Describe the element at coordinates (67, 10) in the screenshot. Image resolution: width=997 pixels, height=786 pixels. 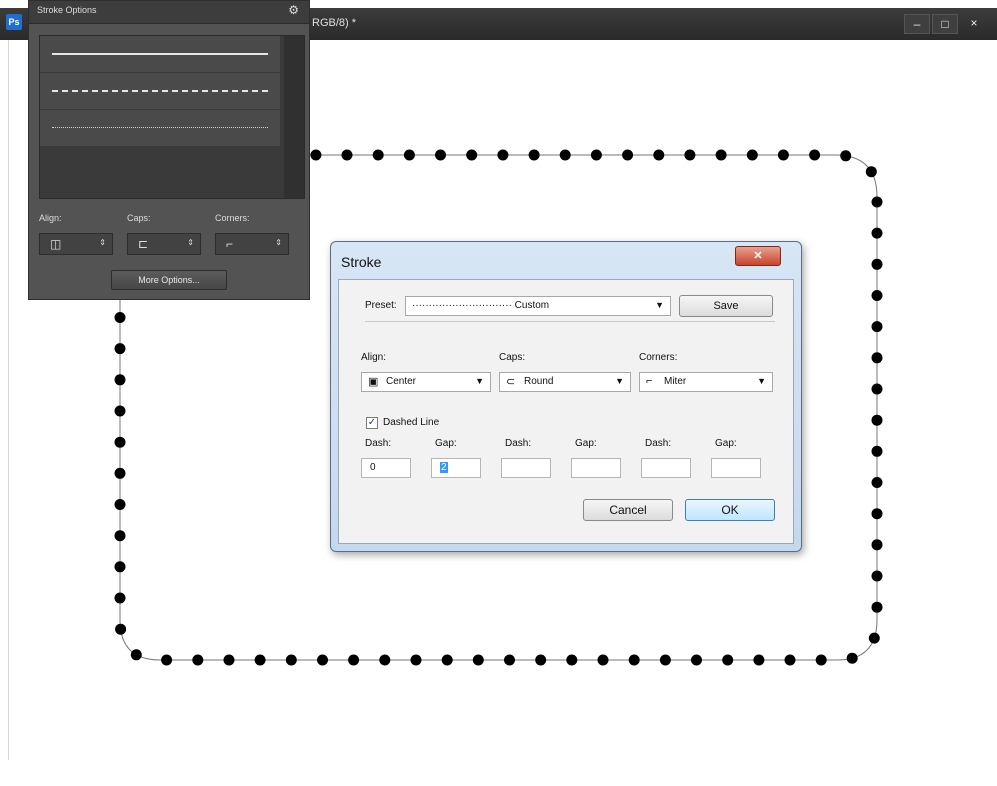
I see `panel-title: Stroke Options` at that location.